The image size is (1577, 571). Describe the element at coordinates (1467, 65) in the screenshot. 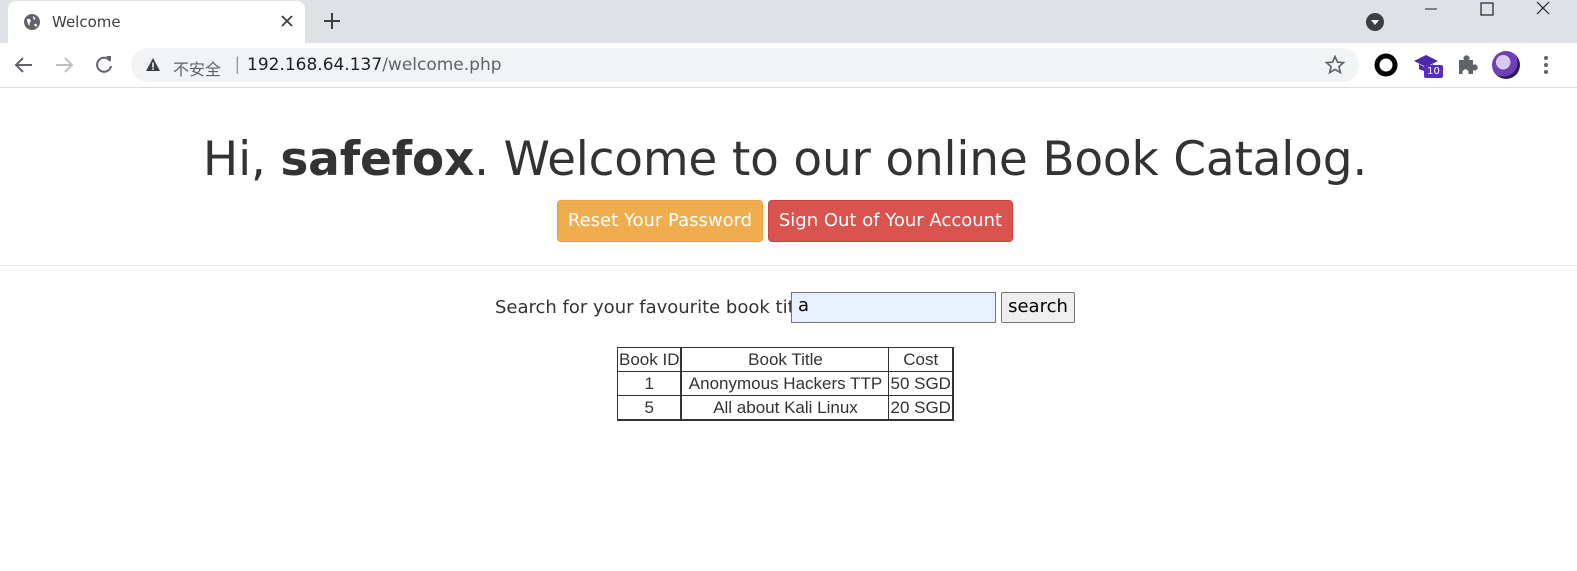

I see `puzzle-icon` at that location.